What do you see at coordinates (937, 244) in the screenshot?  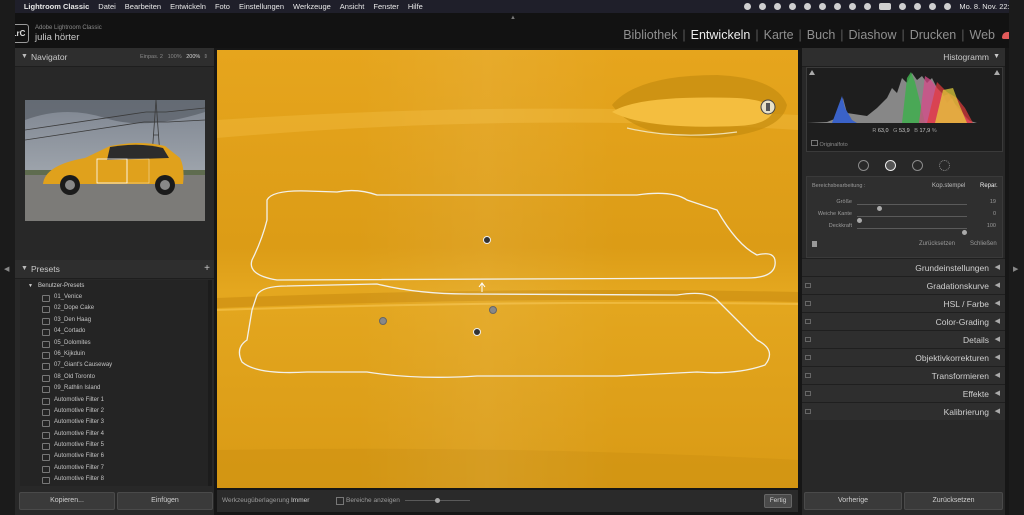 I see `spot-reset-button: Zurücksetzen` at bounding box center [937, 244].